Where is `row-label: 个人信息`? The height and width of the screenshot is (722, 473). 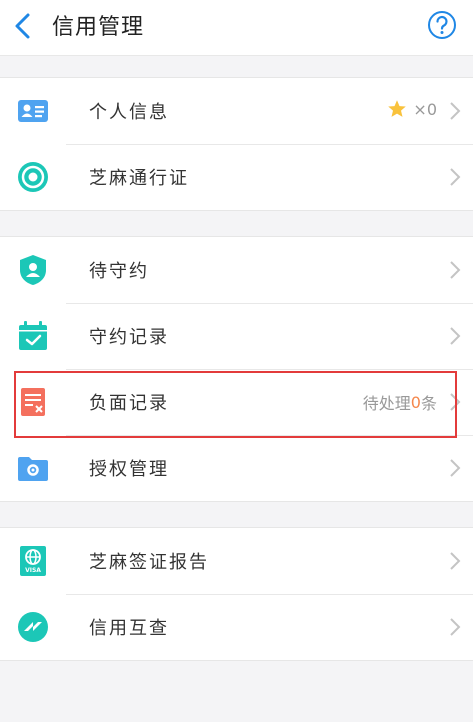 row-label: 个人信息 is located at coordinates (129, 112).